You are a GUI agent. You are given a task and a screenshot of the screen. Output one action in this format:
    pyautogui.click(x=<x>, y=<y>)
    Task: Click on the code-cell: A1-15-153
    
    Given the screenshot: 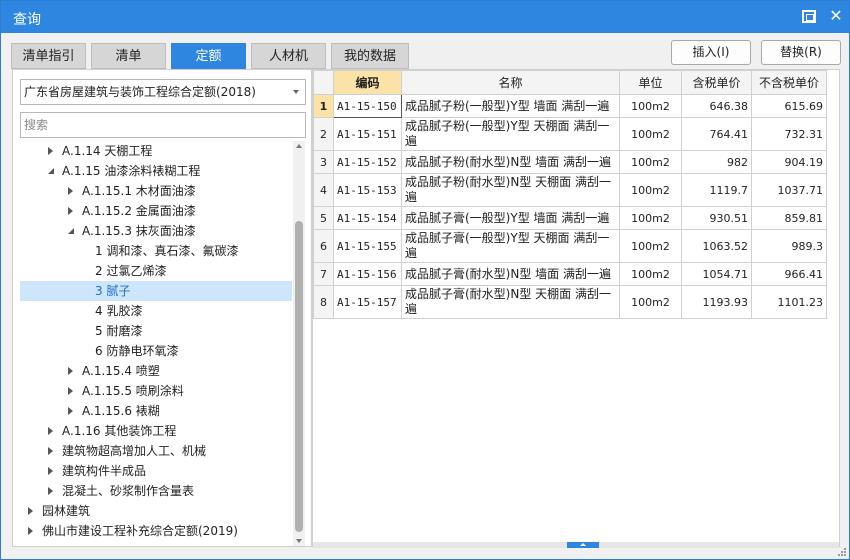 What is the action you would take?
    pyautogui.click(x=367, y=190)
    